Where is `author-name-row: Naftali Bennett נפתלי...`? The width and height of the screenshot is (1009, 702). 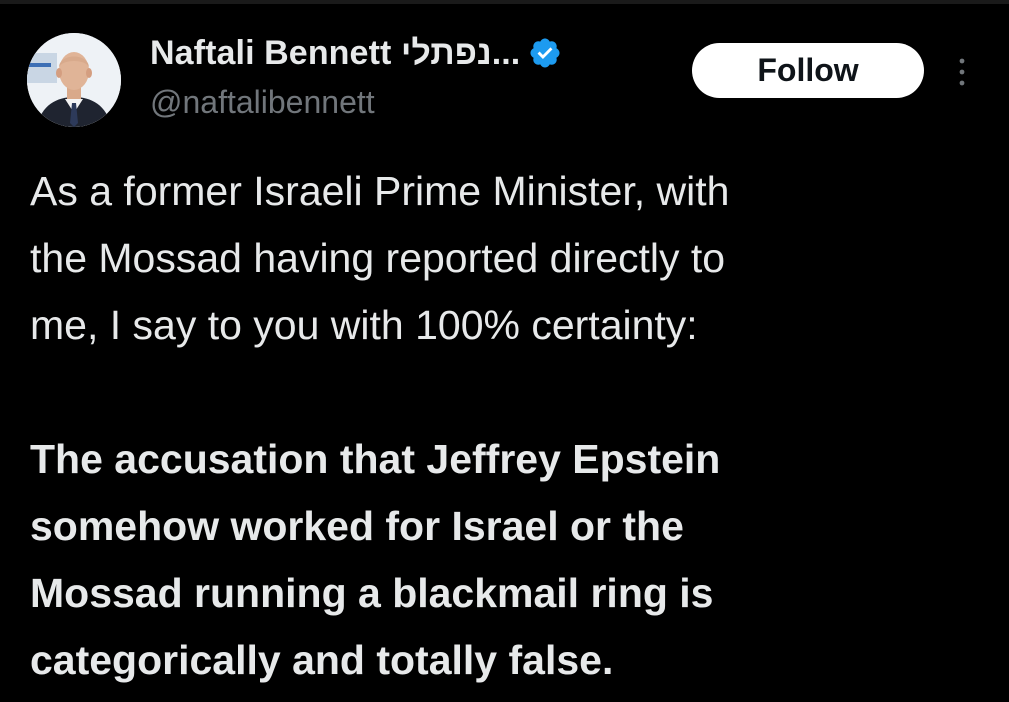
author-name-row: Naftali Bennett נפתלי... is located at coordinates (356, 53).